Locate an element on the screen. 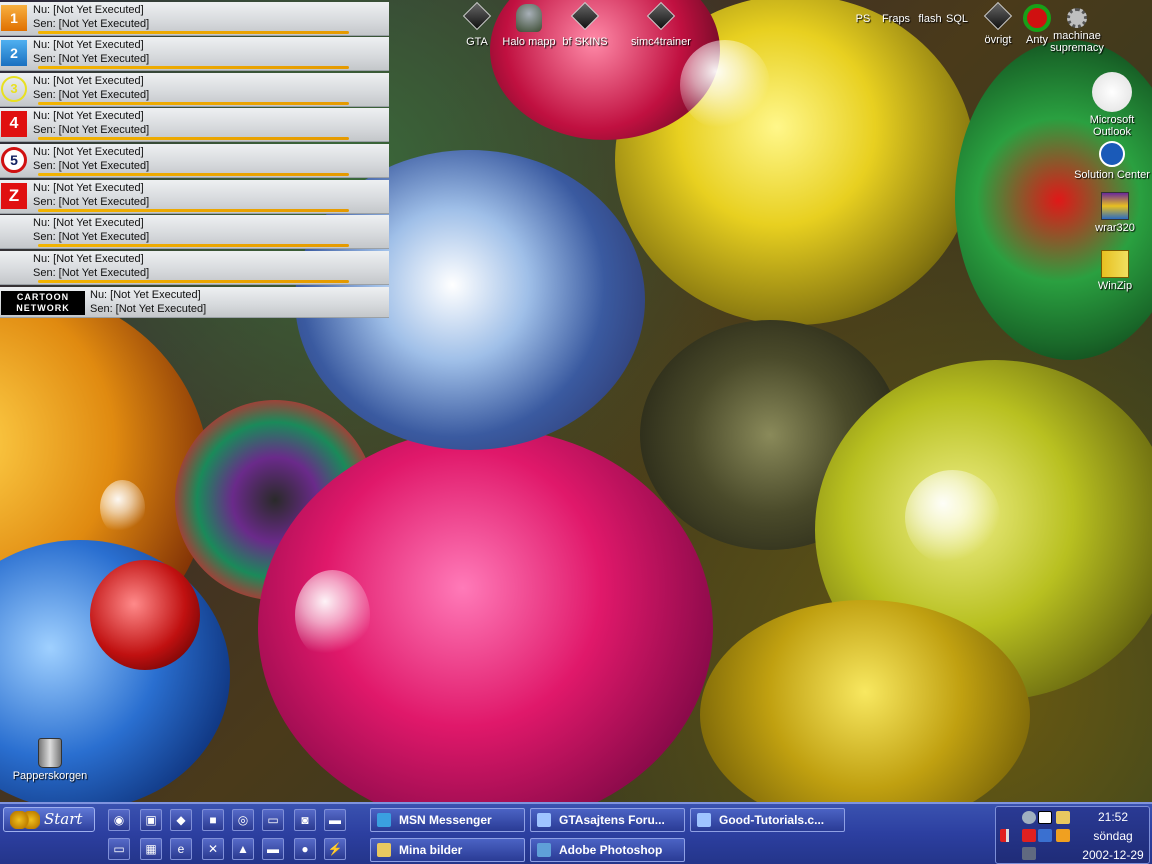  msn-messenger-icon is located at coordinates (384, 820).